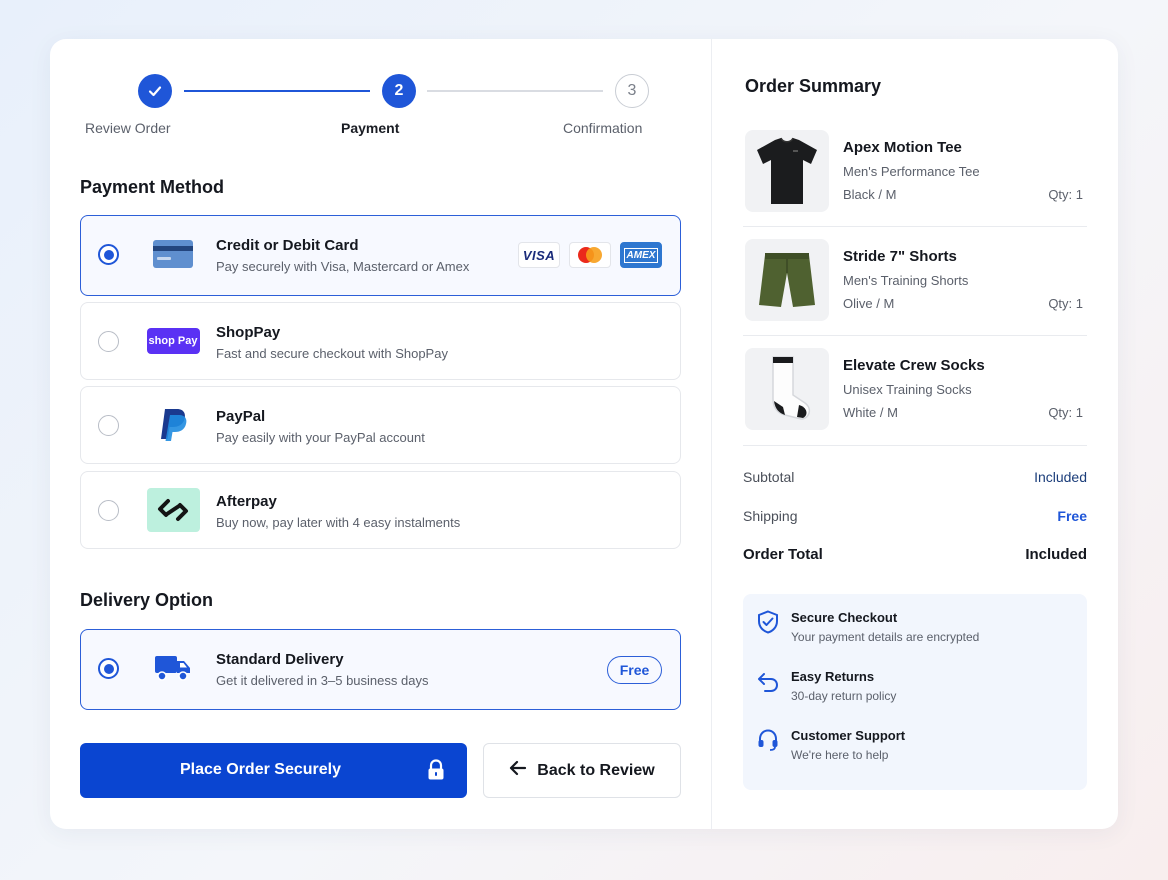  I want to click on return-arrow-icon, so click(768, 682).